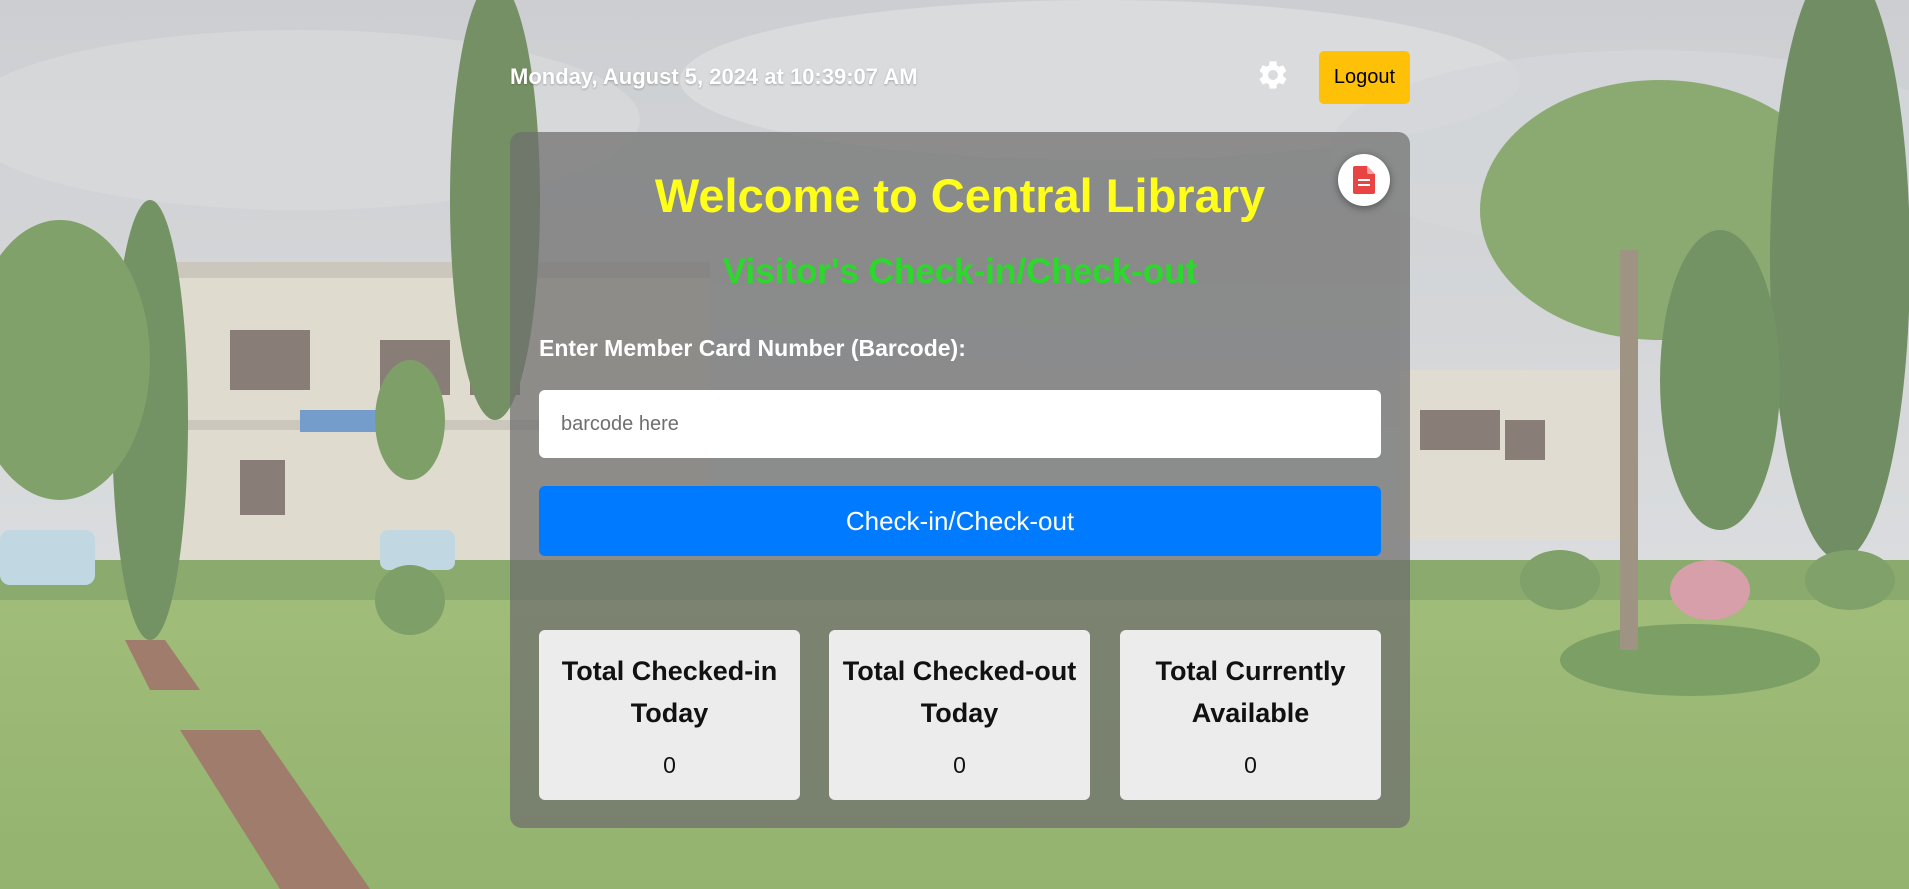 The width and height of the screenshot is (1909, 889). Describe the element at coordinates (714, 76) in the screenshot. I see `current-datetime: Monday, August 5, 2024 at 10:39:07 AM` at that location.